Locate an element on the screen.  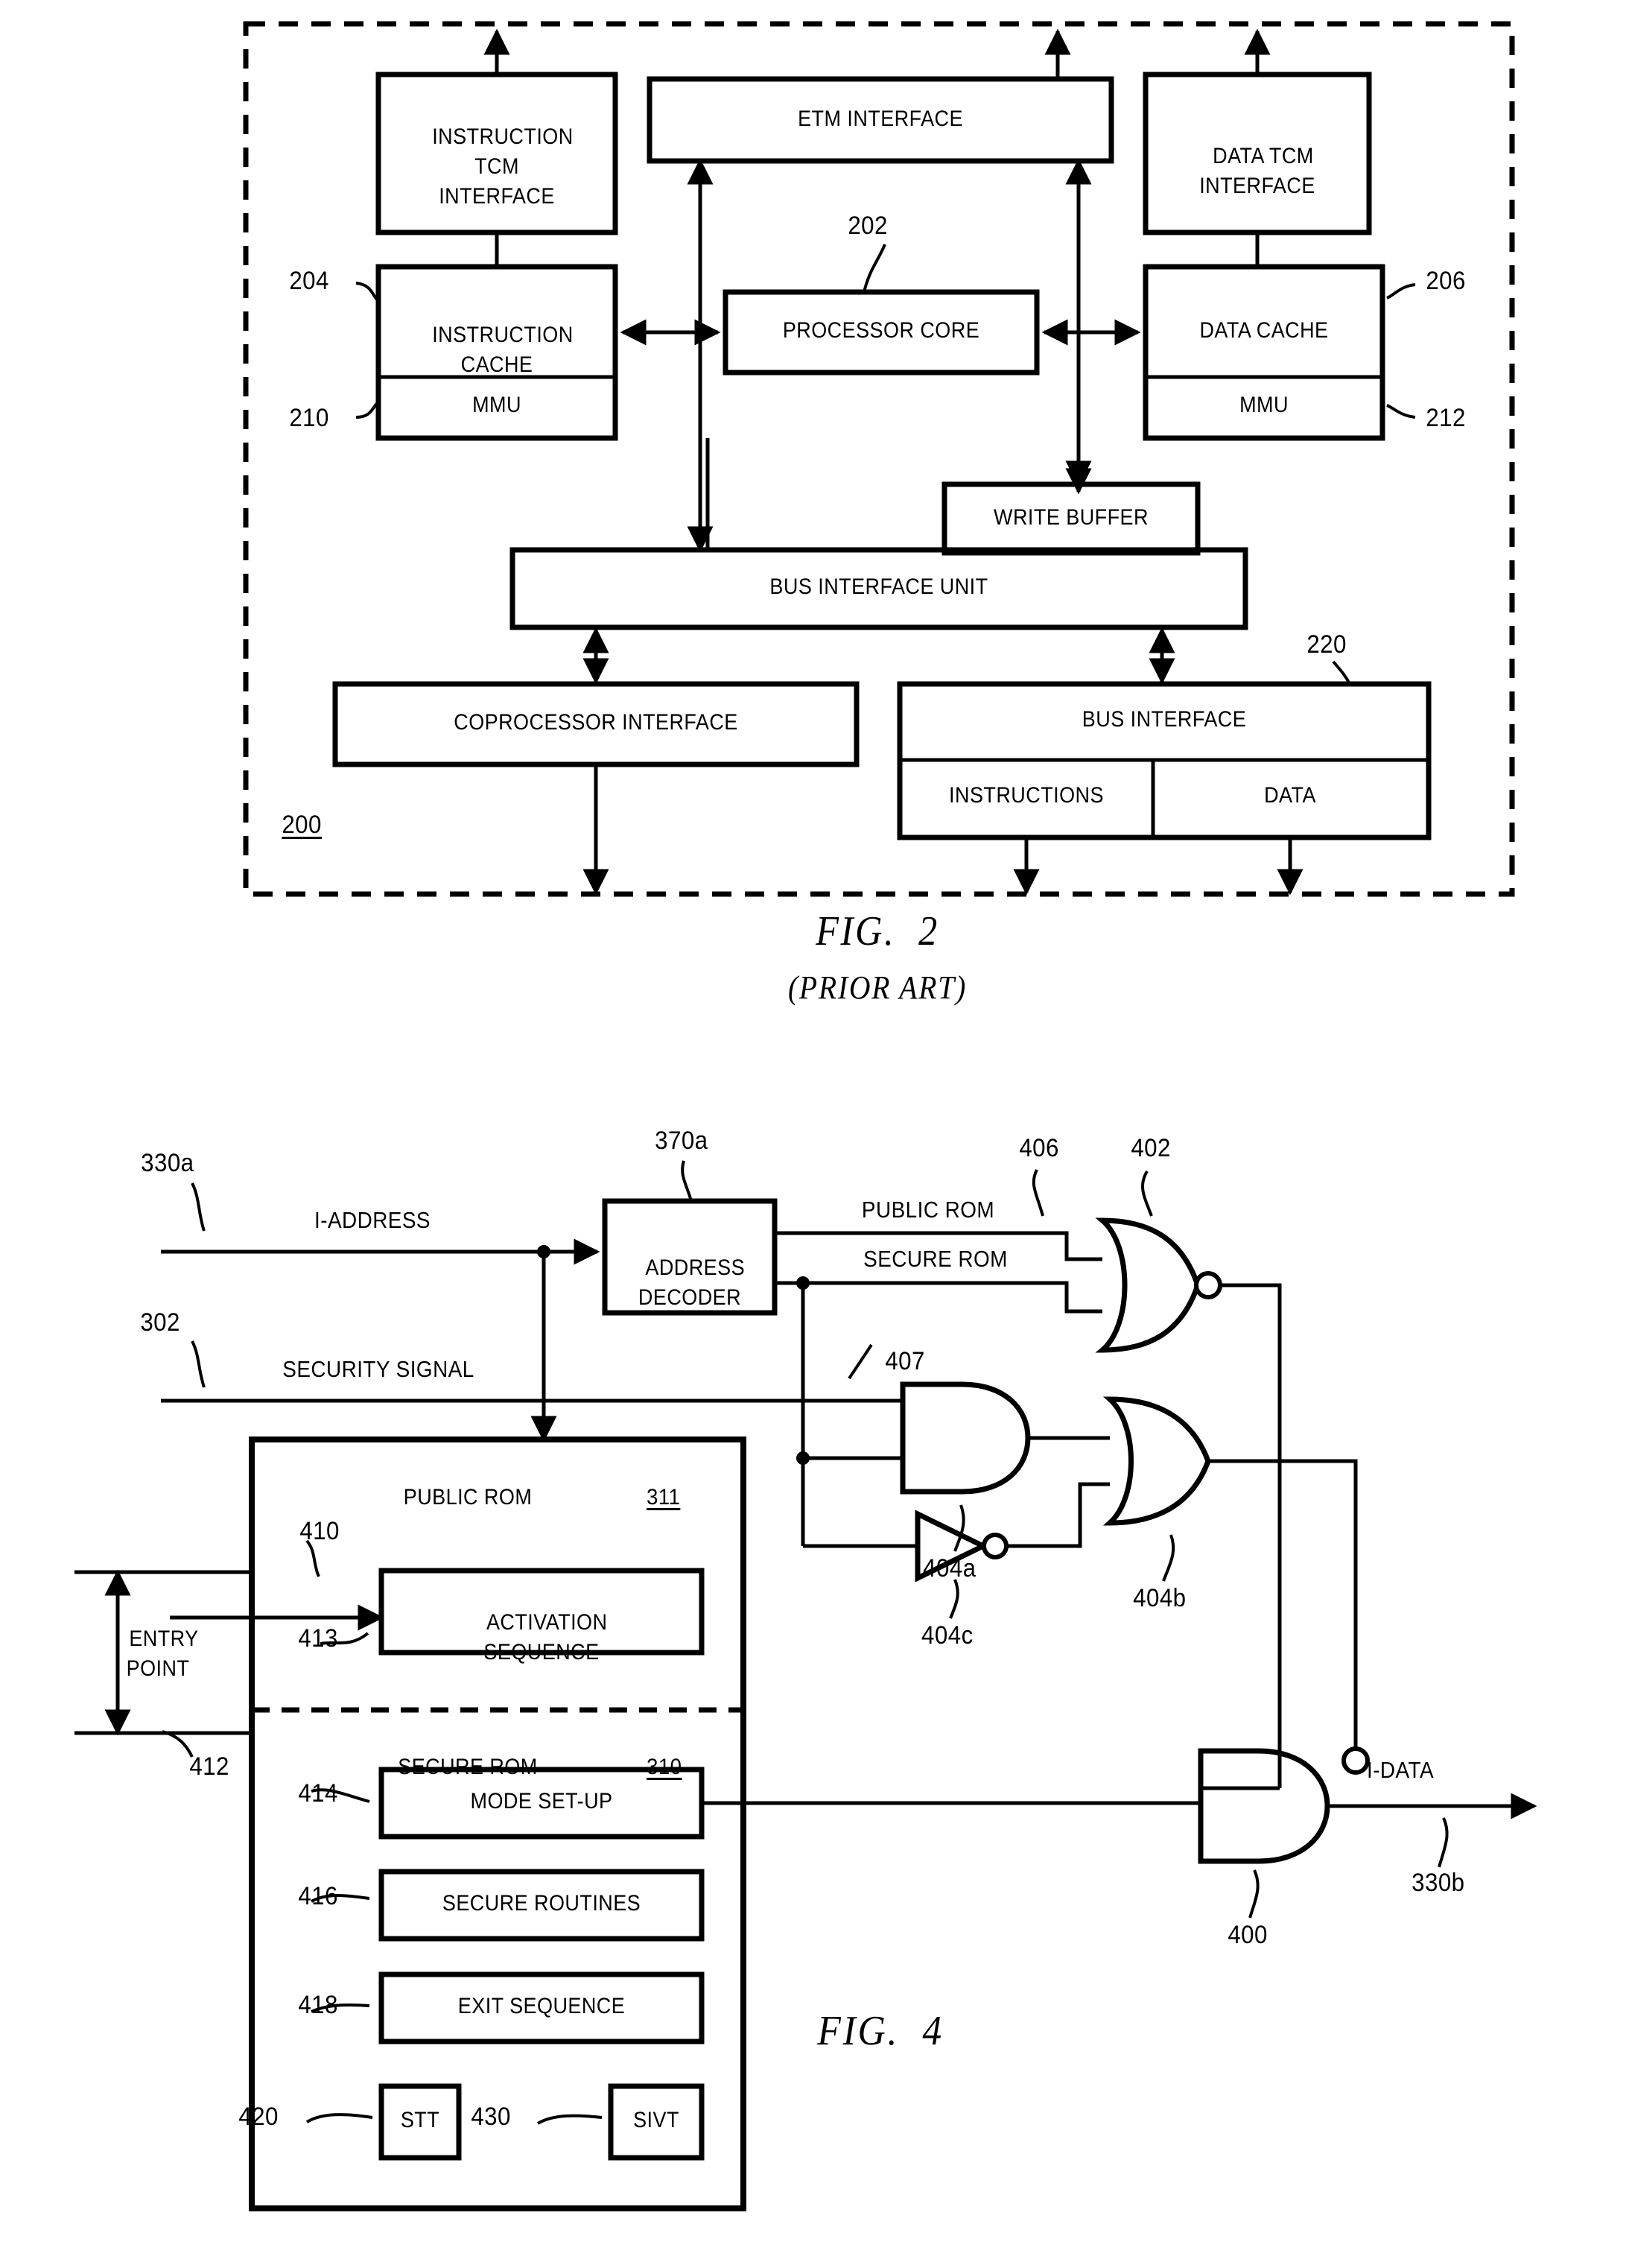
box-data-cache: DATA CACHE is located at coordinates (1264, 330).